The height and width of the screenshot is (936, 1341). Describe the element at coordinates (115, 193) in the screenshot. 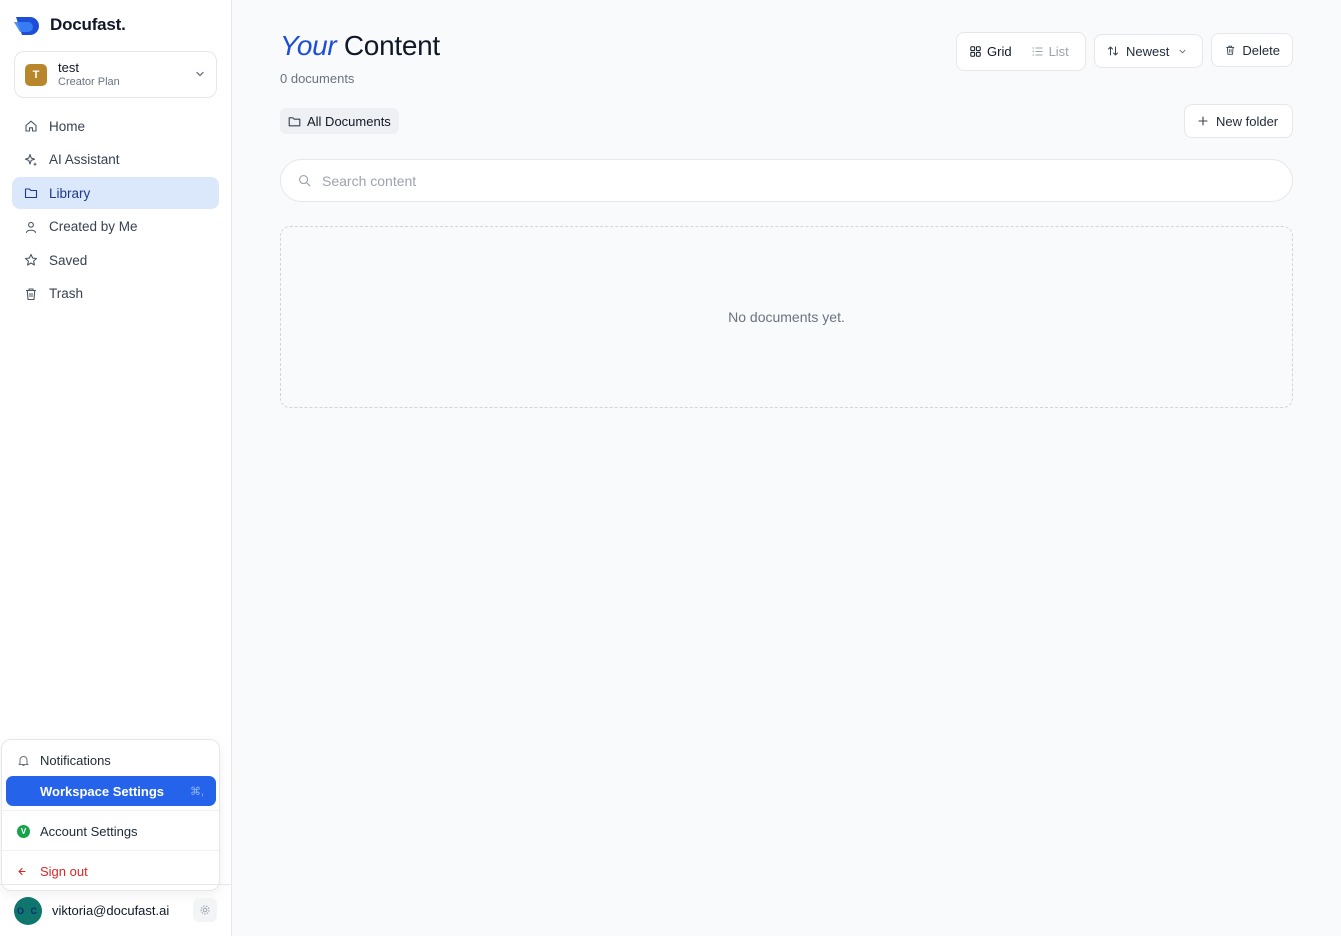

I see `sidebar-item-library: Library` at that location.